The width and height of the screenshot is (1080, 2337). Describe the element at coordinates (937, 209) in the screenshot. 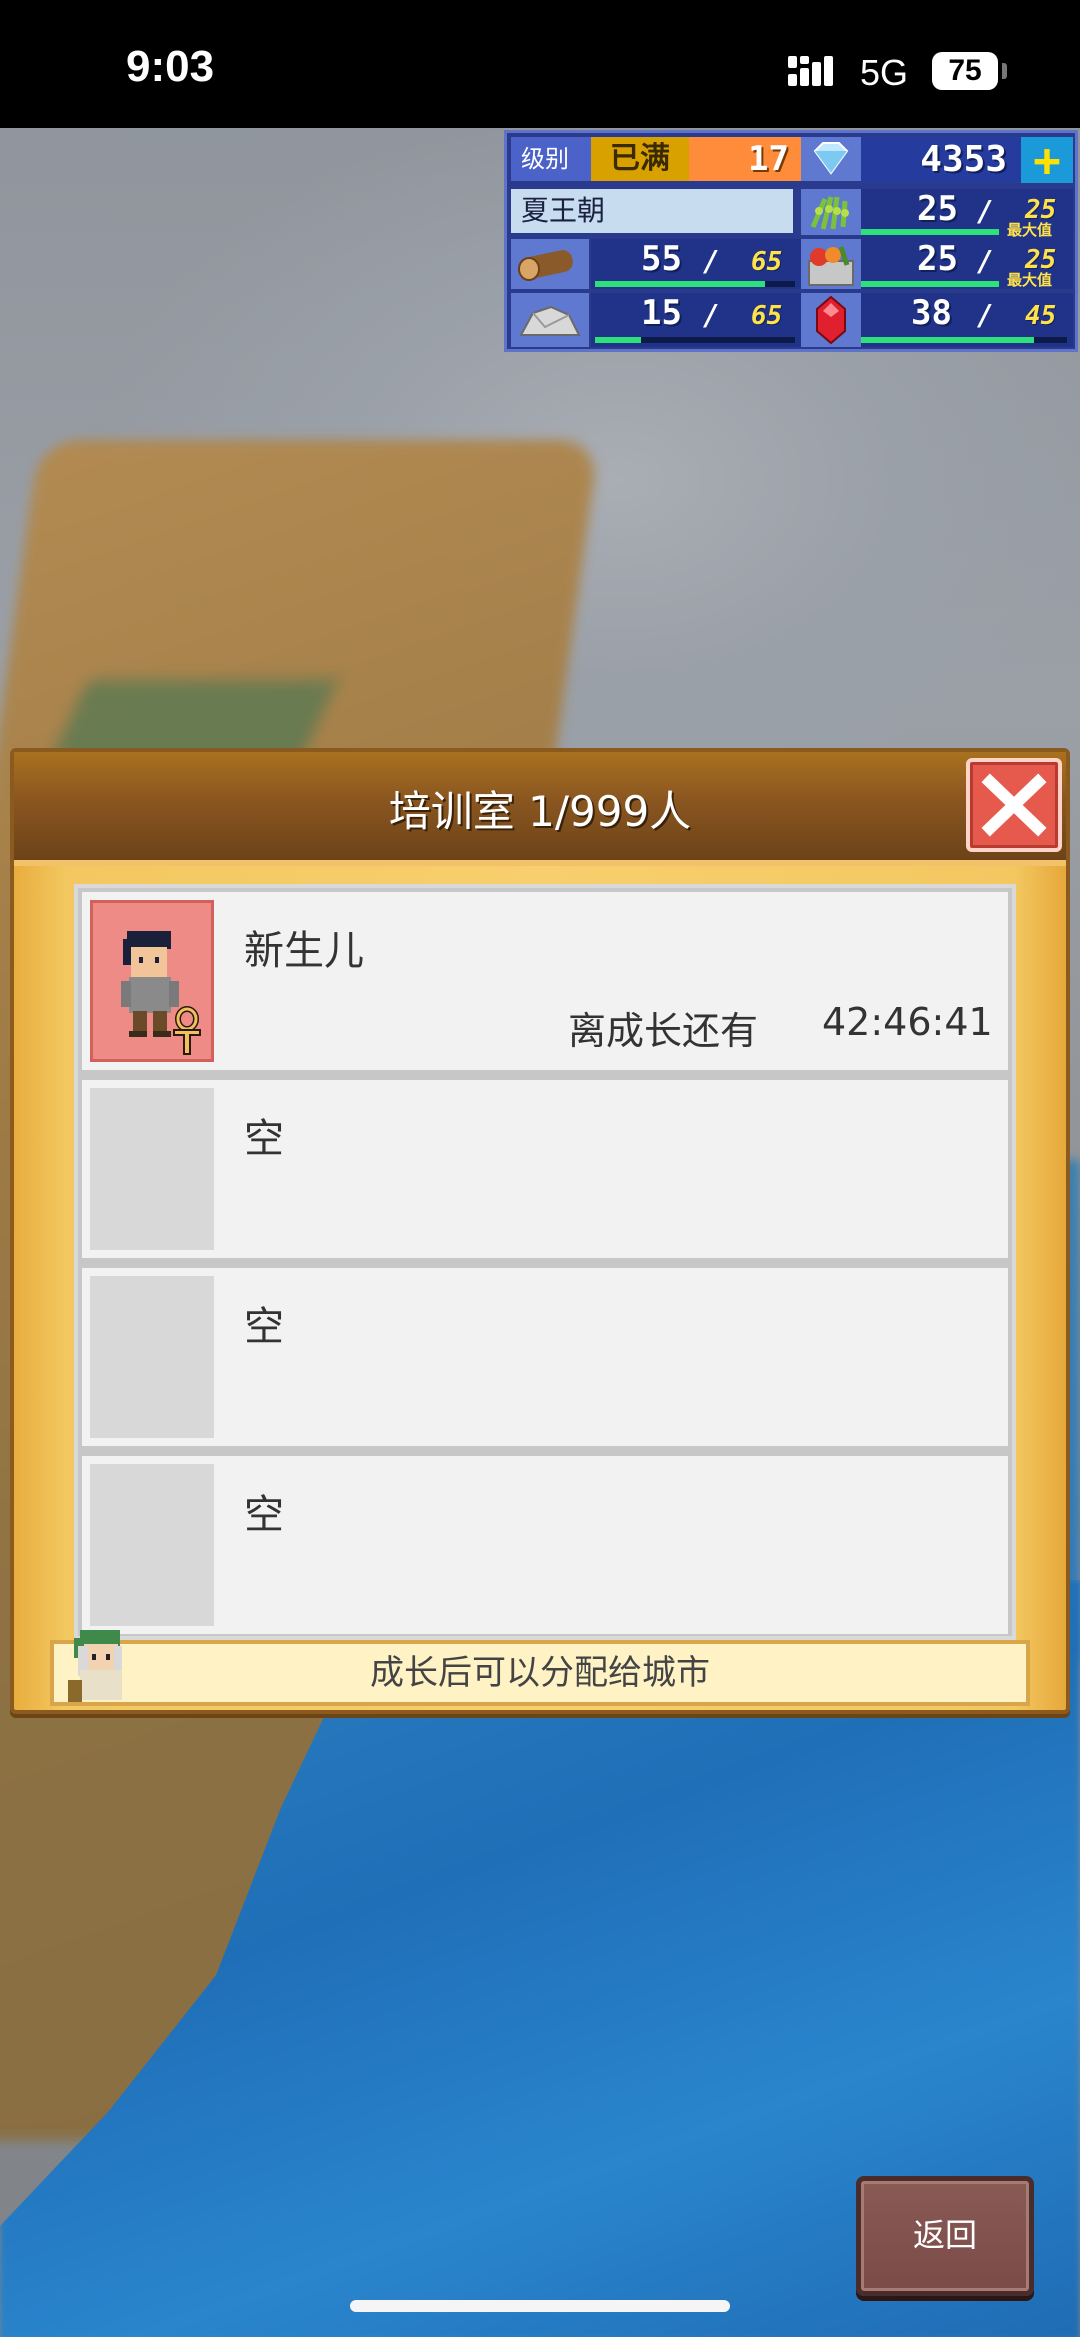

I see `food-current: 25` at that location.